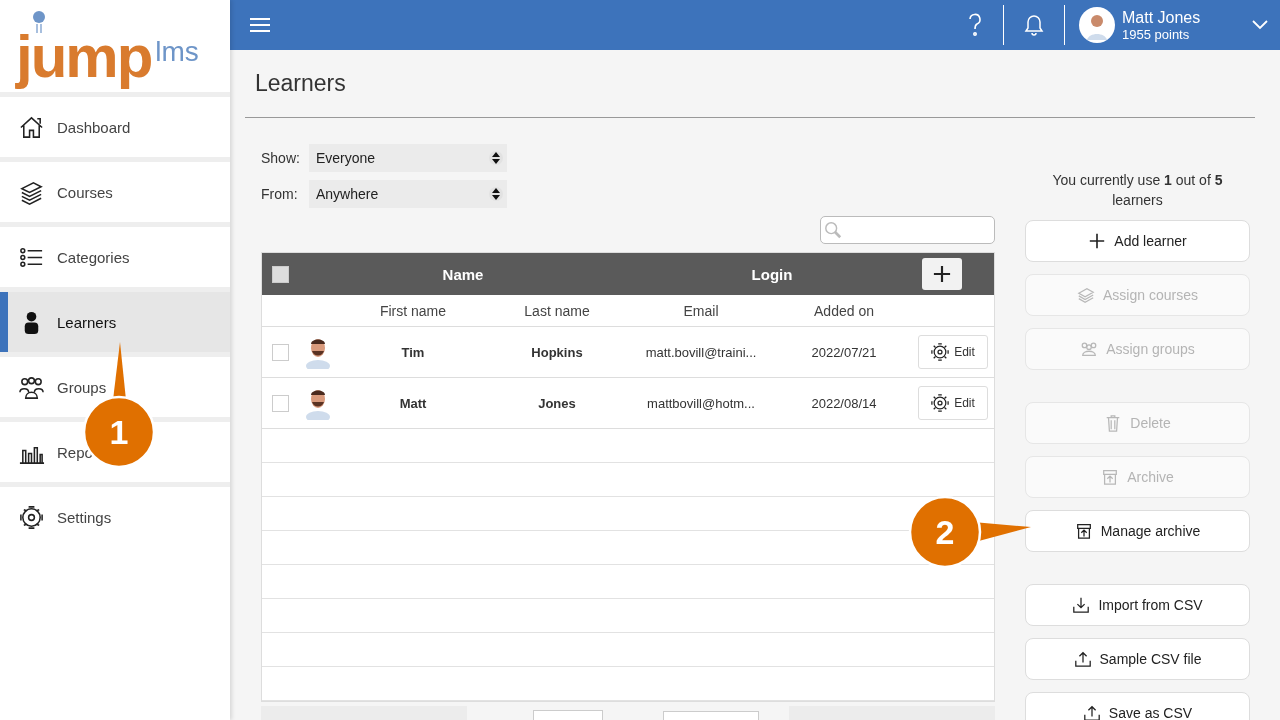 This screenshot has width=1280, height=720. What do you see at coordinates (31, 517) in the screenshot?
I see `settings-icon` at bounding box center [31, 517].